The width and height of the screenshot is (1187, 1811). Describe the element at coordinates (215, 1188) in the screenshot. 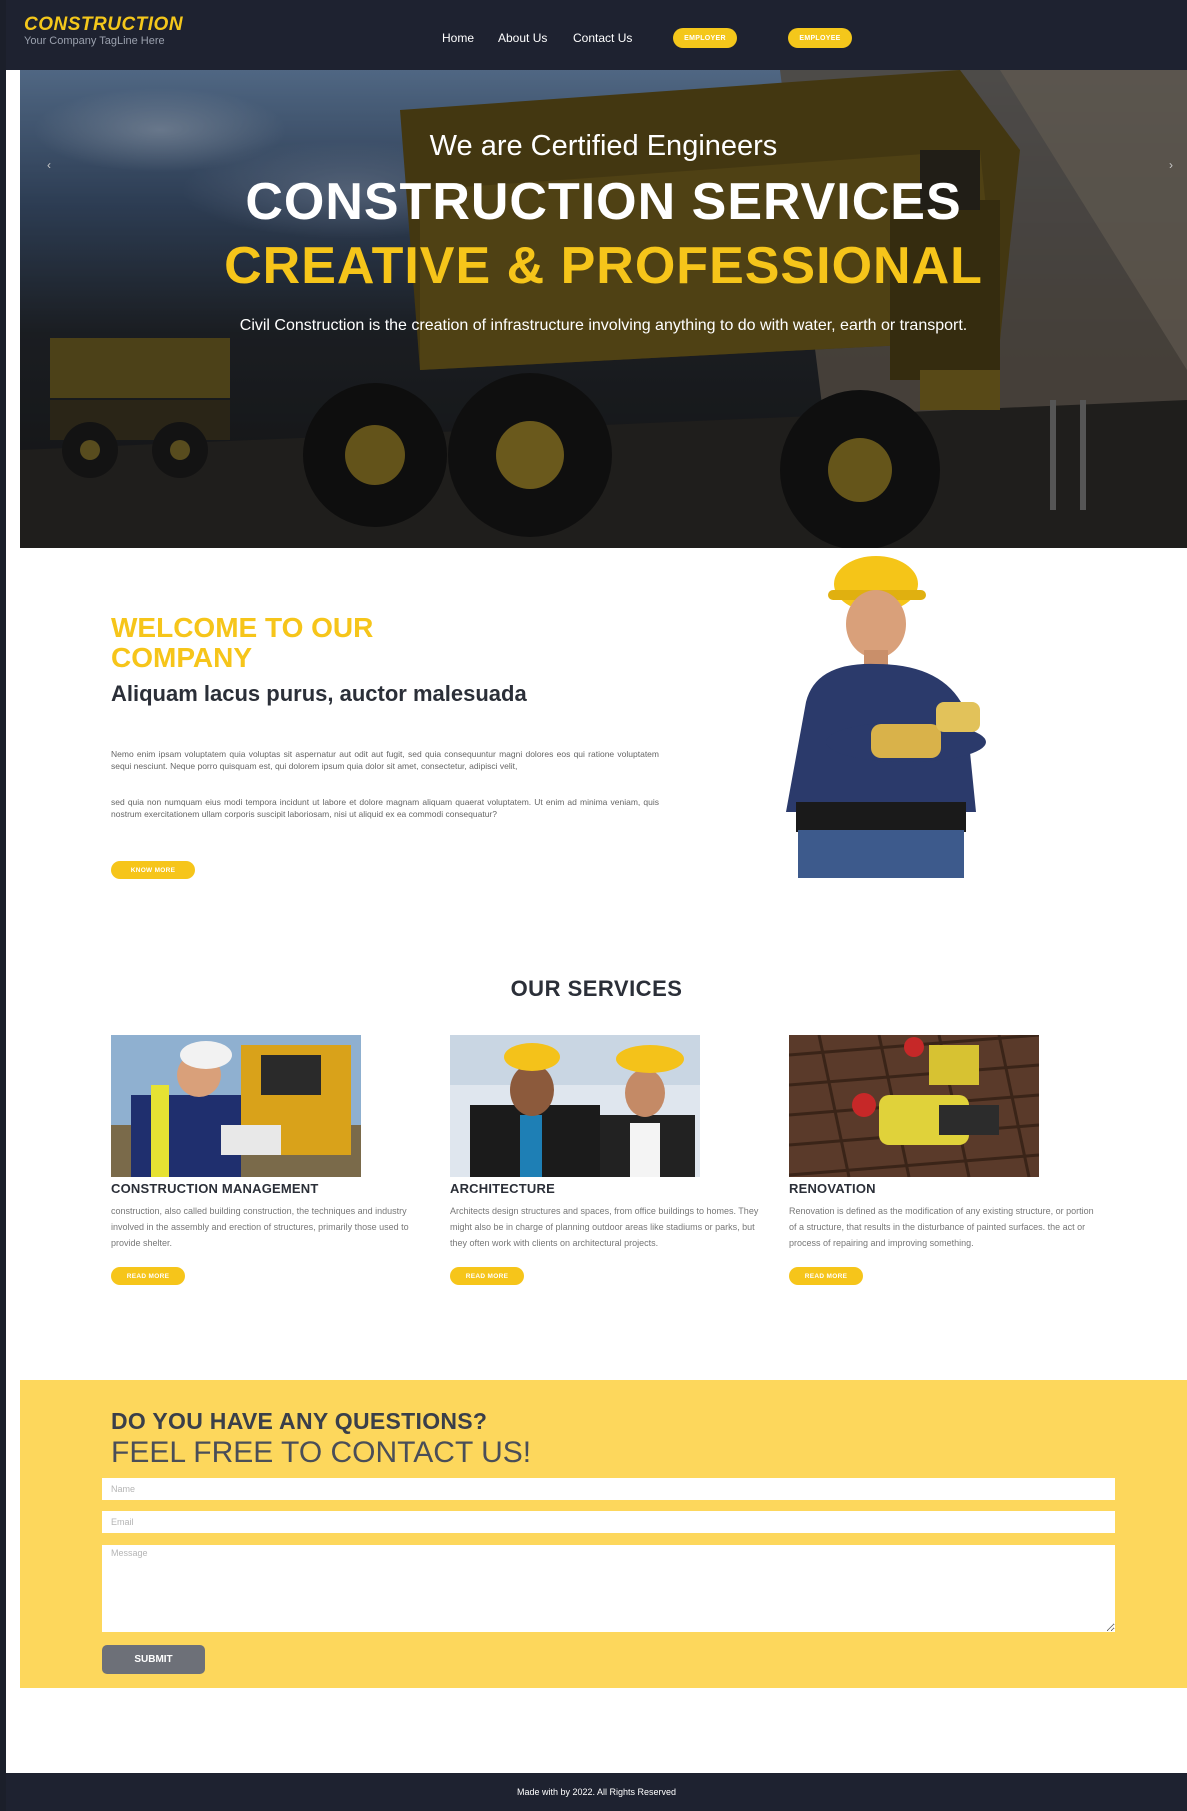

I see `service-name: CONSTRUCTION MANAGEMENT` at that location.